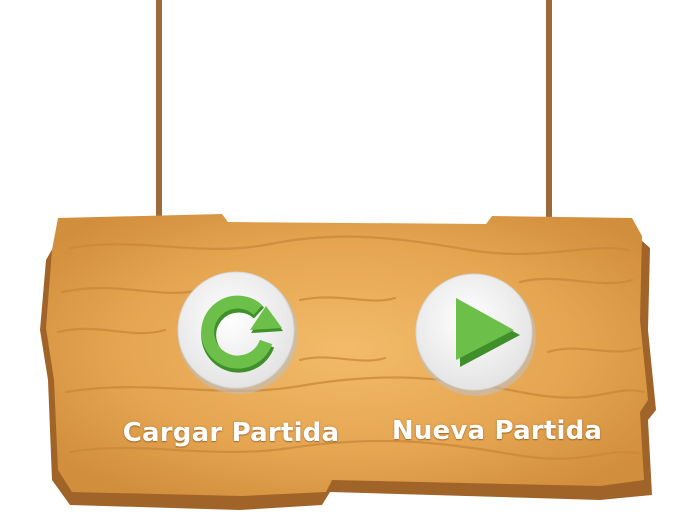 The height and width of the screenshot is (525, 685). What do you see at coordinates (231, 433) in the screenshot?
I see `load-game-label: Cargar Partida` at bounding box center [231, 433].